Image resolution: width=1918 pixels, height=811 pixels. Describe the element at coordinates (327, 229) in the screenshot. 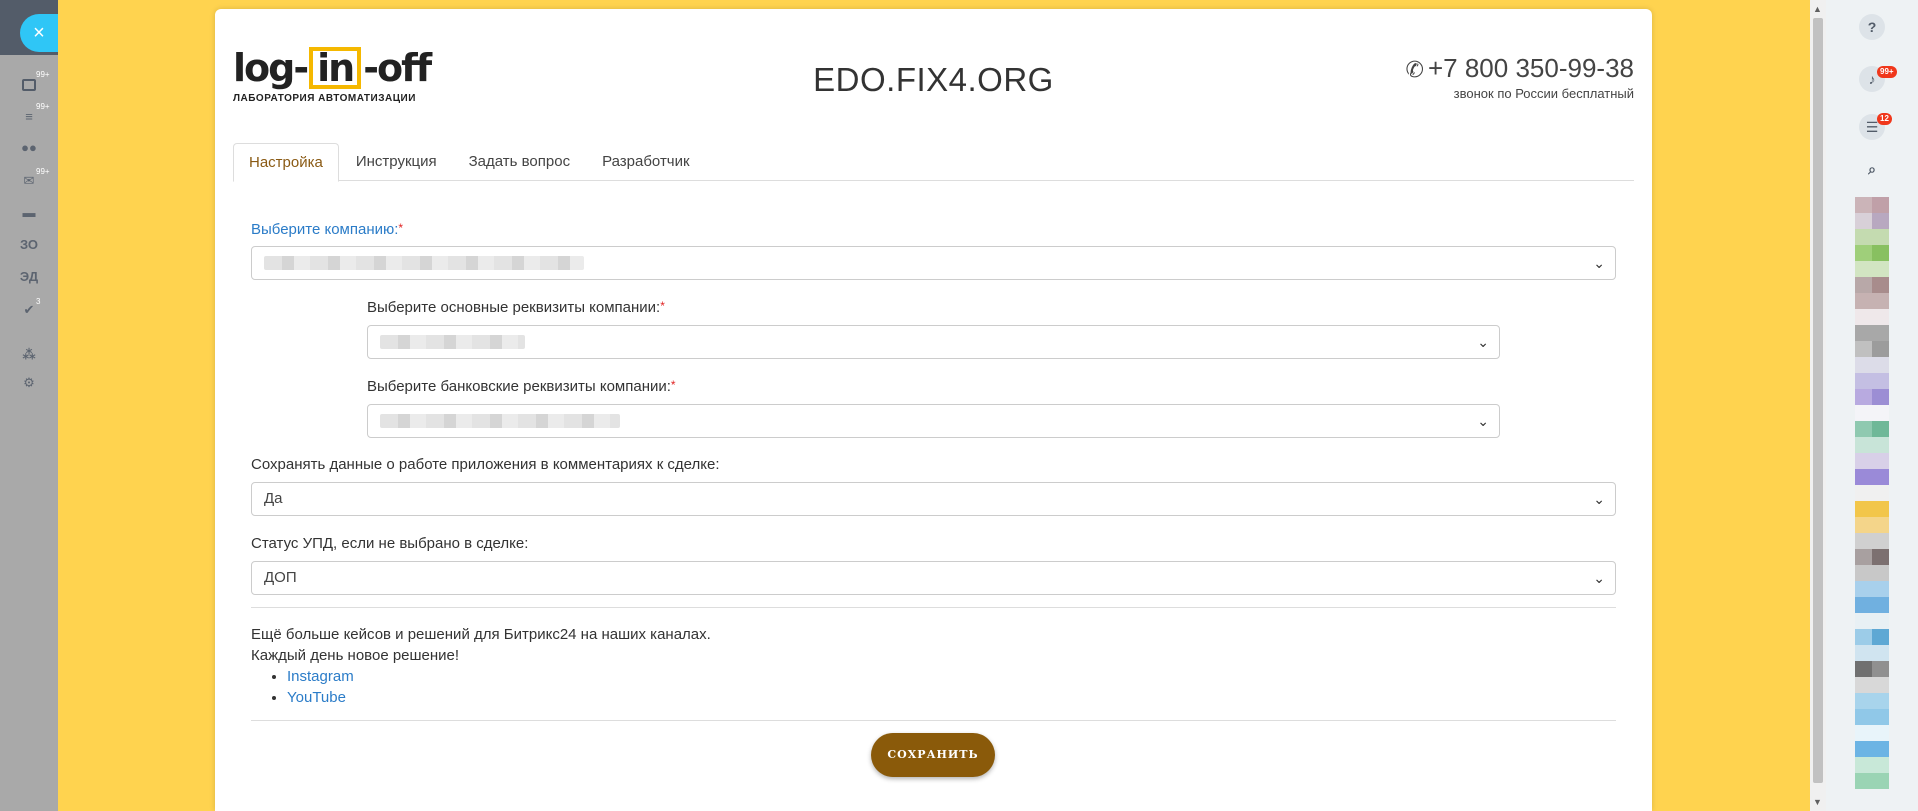

I see `company-label: Выберите компанию:*` at that location.